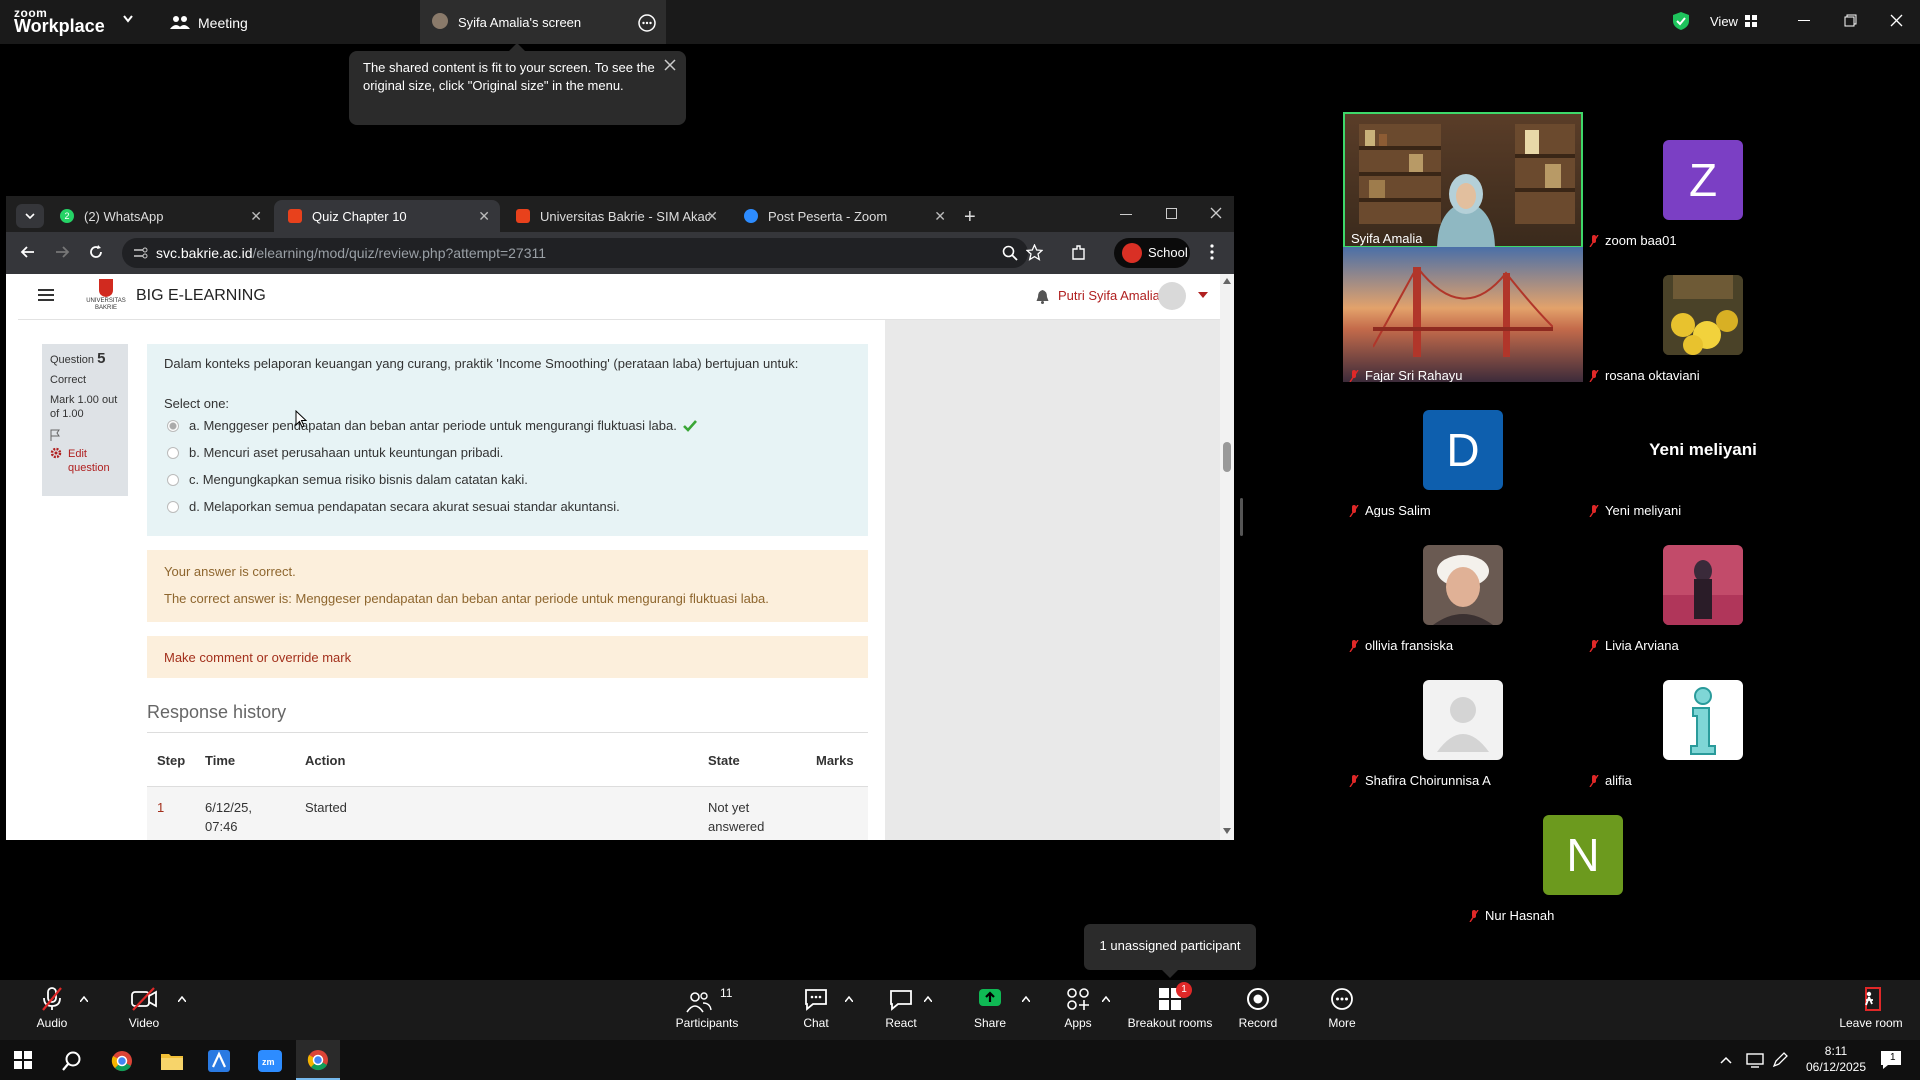 The image size is (1920, 1080). I want to click on extensions-icon, so click(1078, 252).